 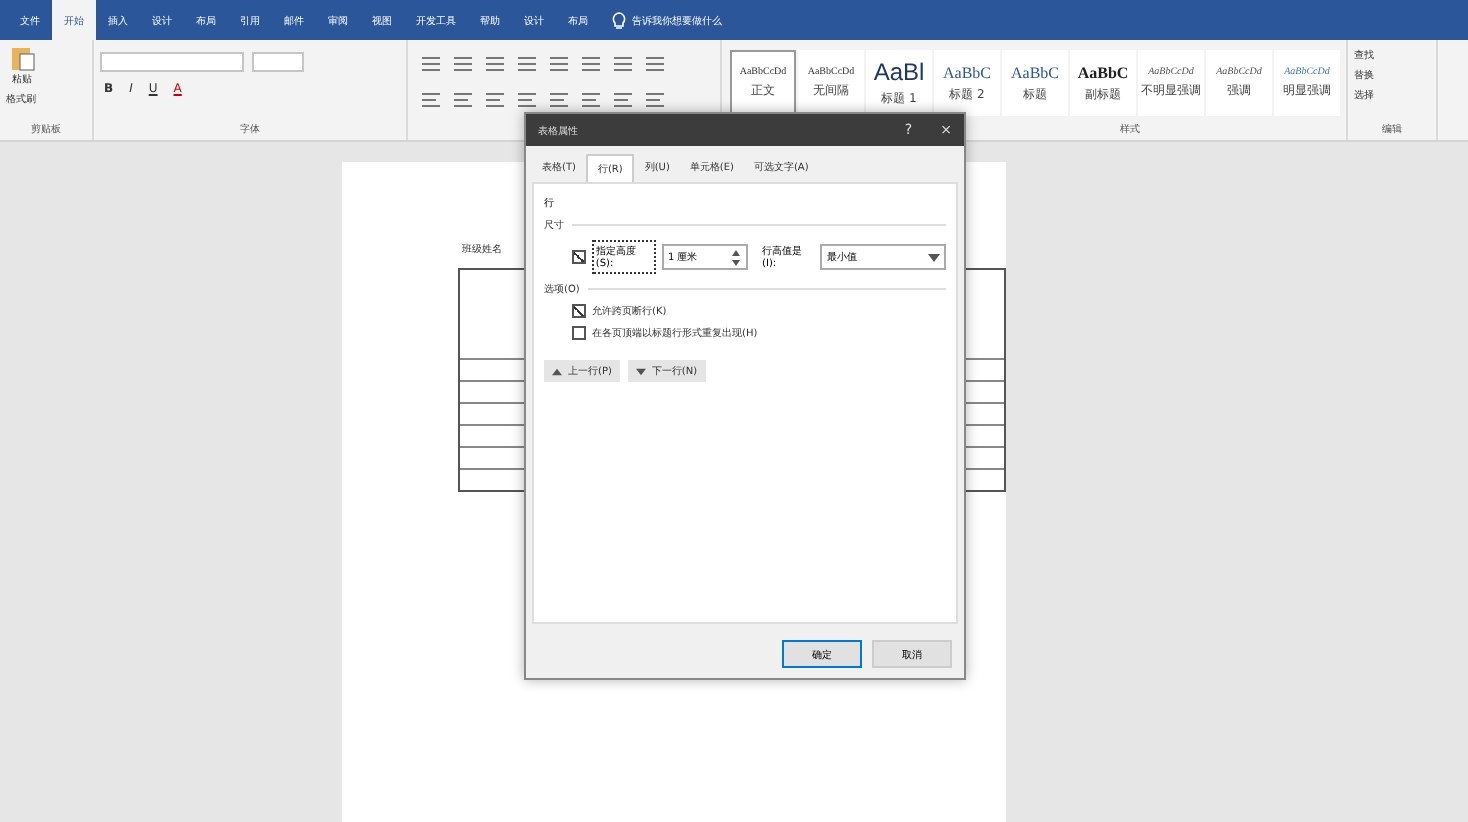 I want to click on down-arrow-icon, so click(x=640, y=371).